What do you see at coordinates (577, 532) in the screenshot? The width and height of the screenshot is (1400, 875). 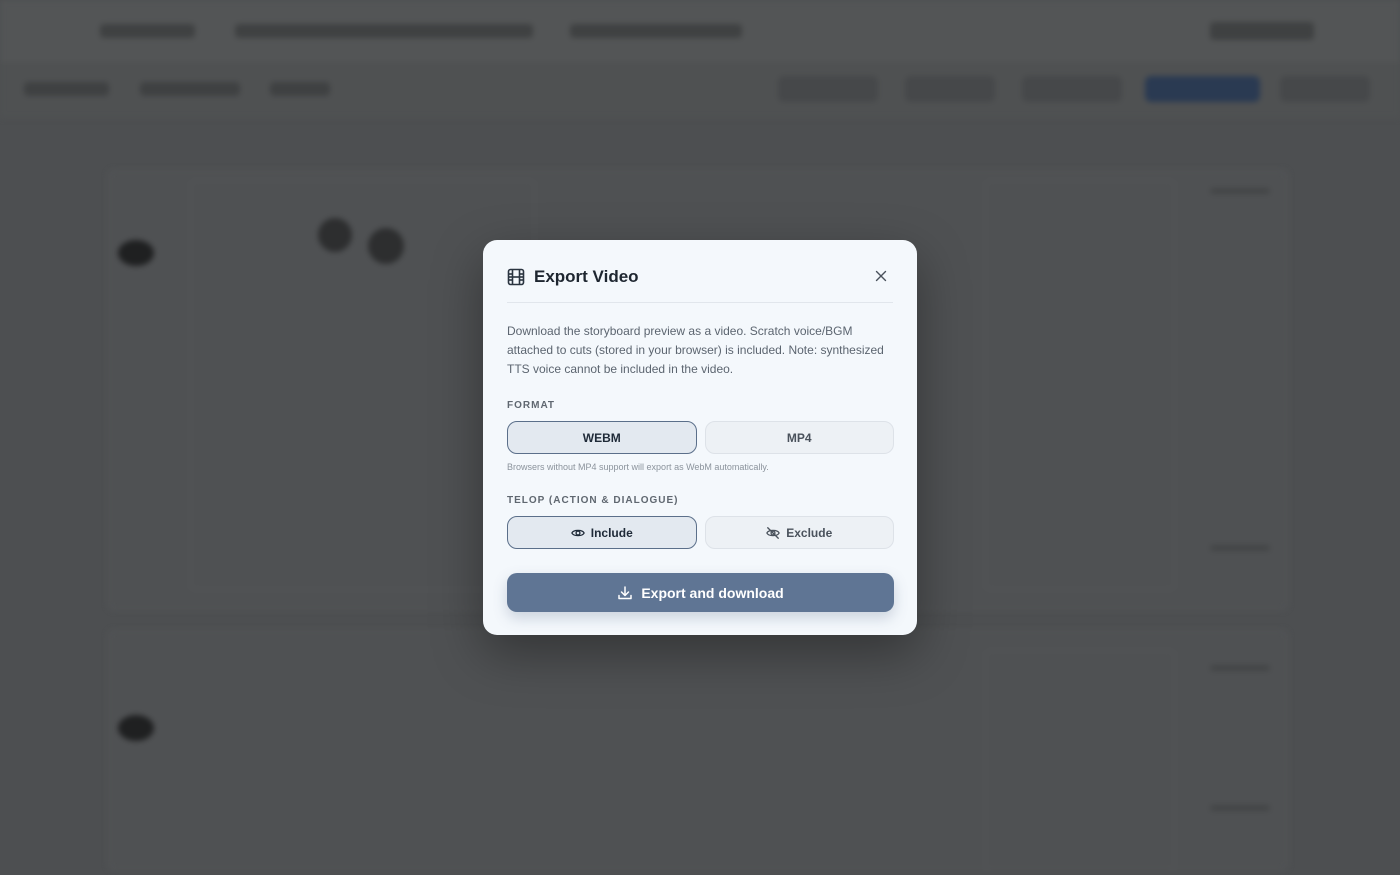 I see `eye-icon` at bounding box center [577, 532].